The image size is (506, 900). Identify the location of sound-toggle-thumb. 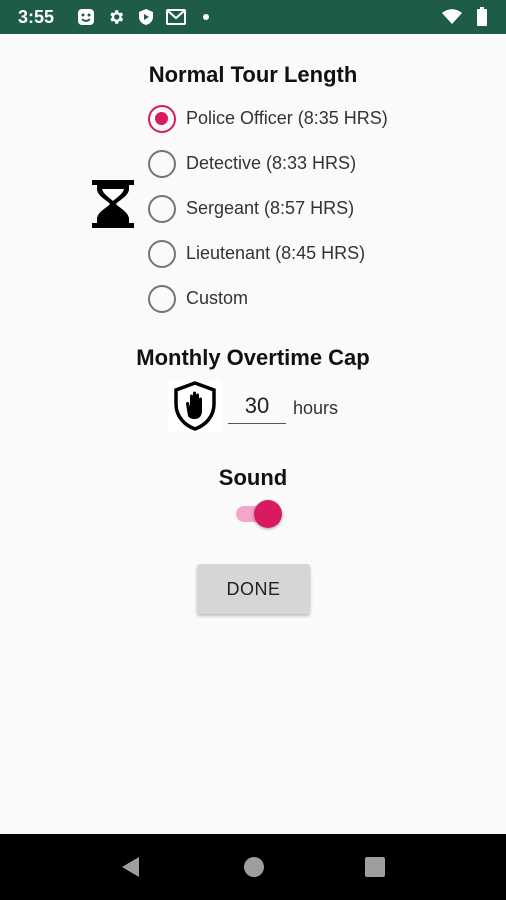
(268, 514).